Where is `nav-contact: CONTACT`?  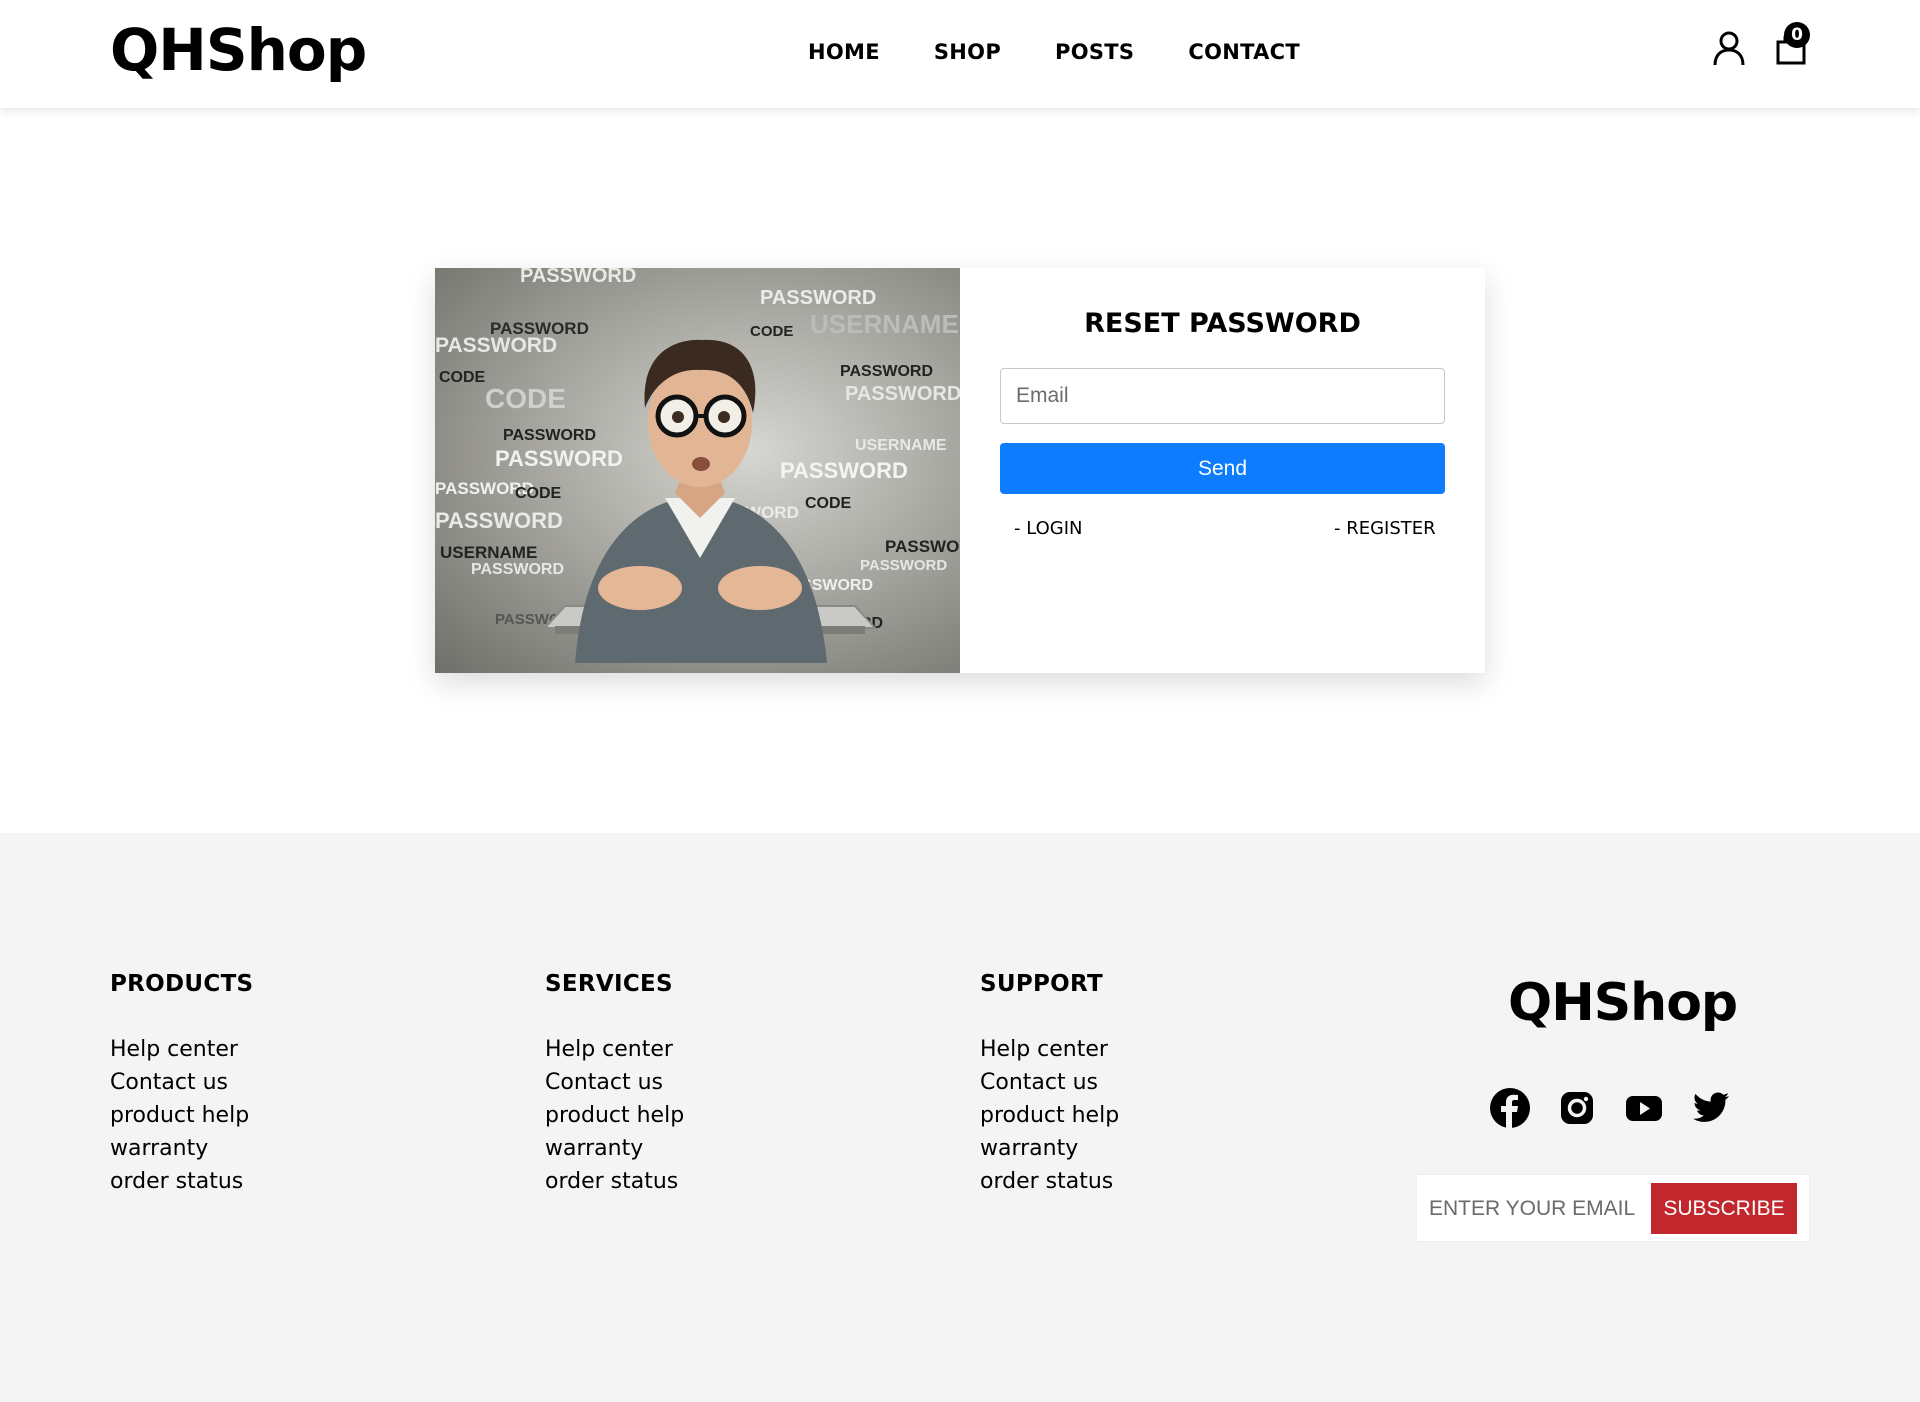
nav-contact: CONTACT is located at coordinates (1244, 52).